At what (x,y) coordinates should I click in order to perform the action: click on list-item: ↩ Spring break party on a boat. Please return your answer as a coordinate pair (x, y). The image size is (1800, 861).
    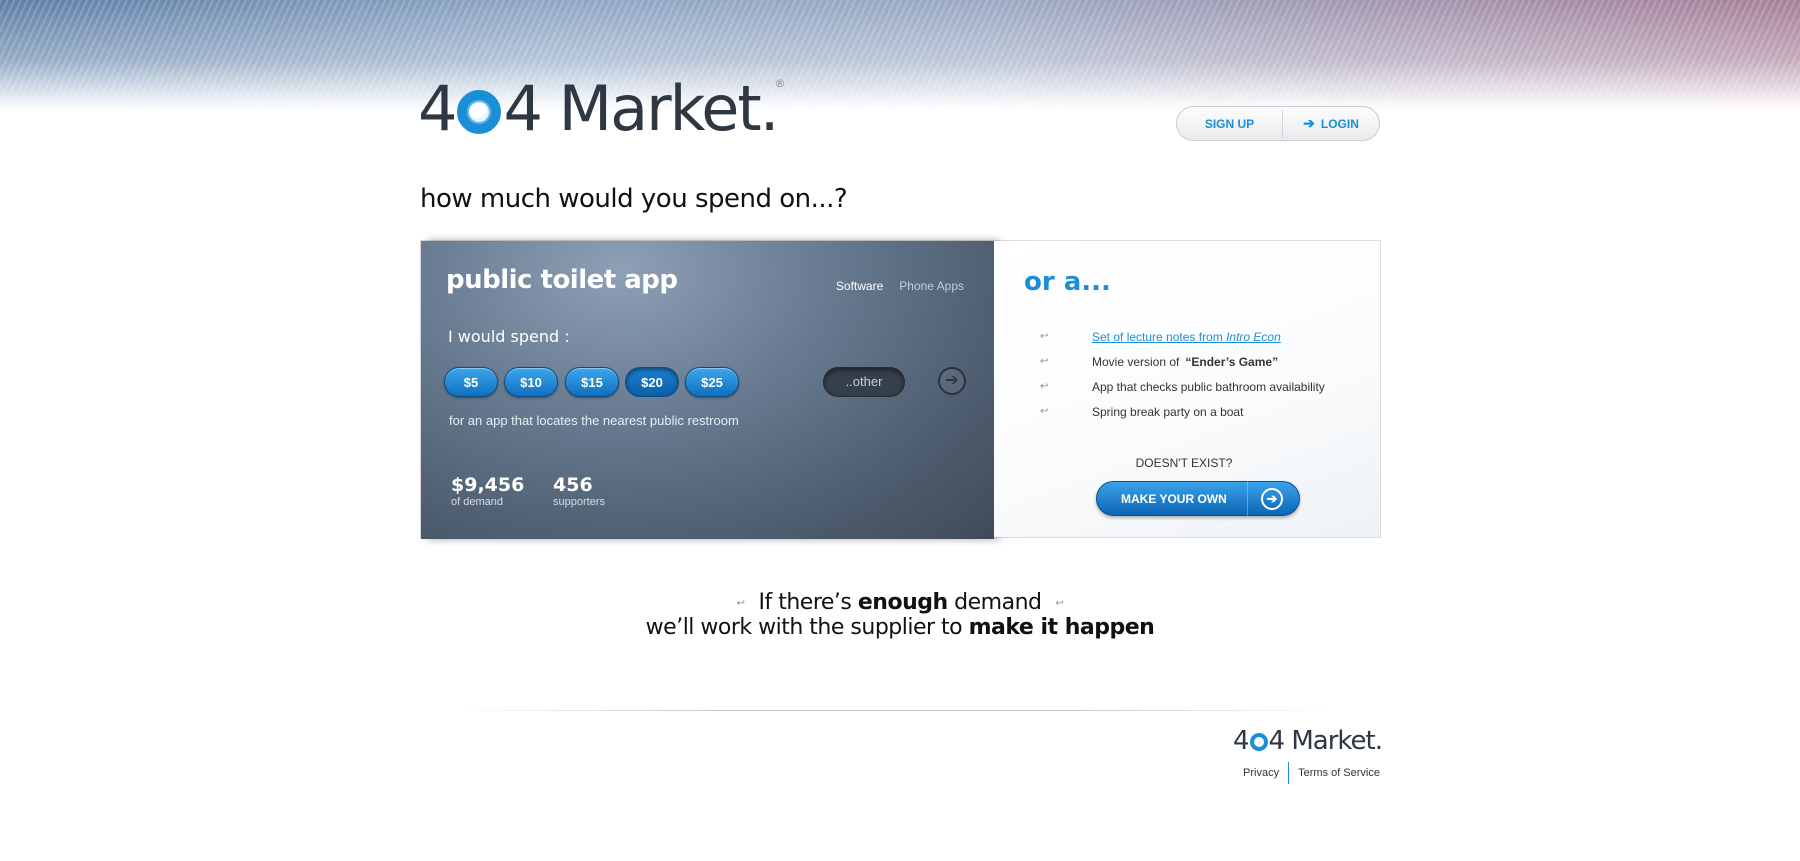
    Looking at the image, I should click on (1182, 411).